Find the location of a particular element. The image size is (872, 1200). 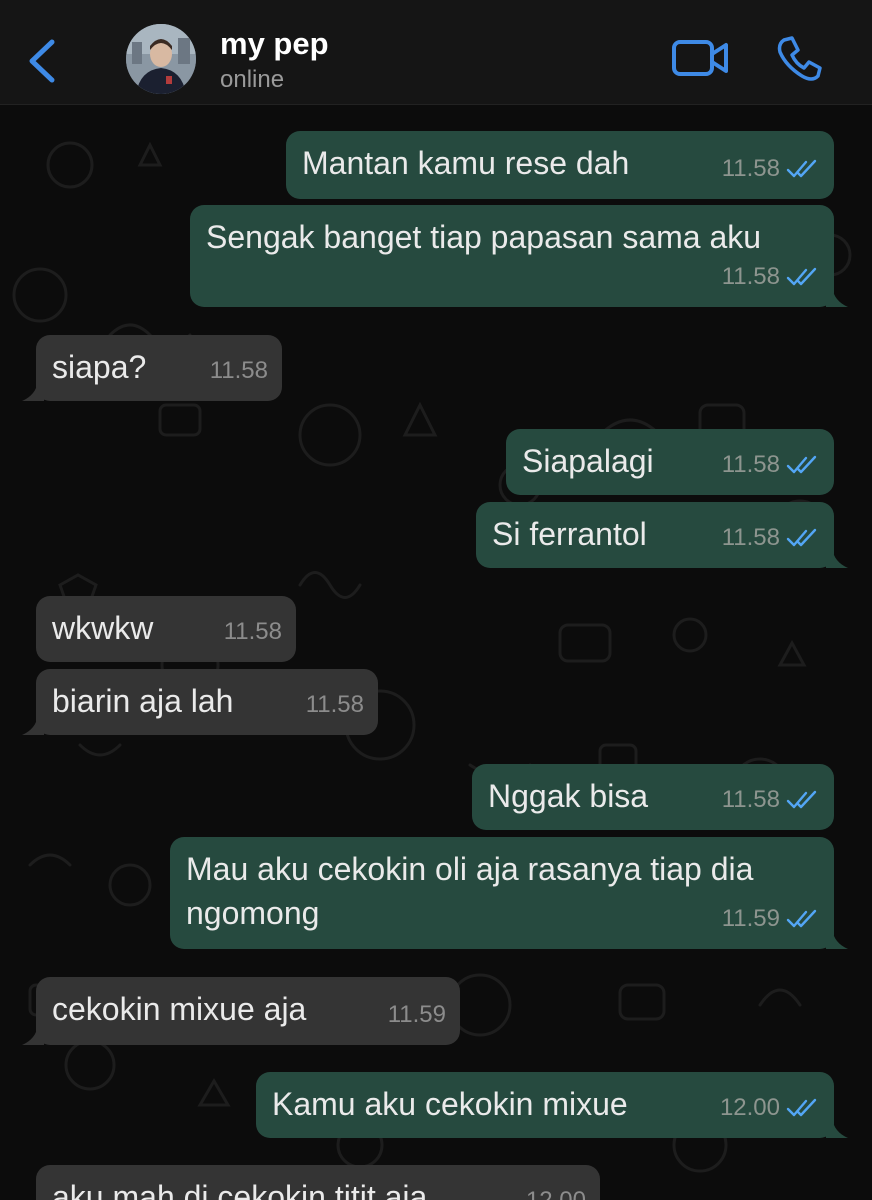

outgoing-message: Nggak bisa 11.58 is located at coordinates (653, 797).